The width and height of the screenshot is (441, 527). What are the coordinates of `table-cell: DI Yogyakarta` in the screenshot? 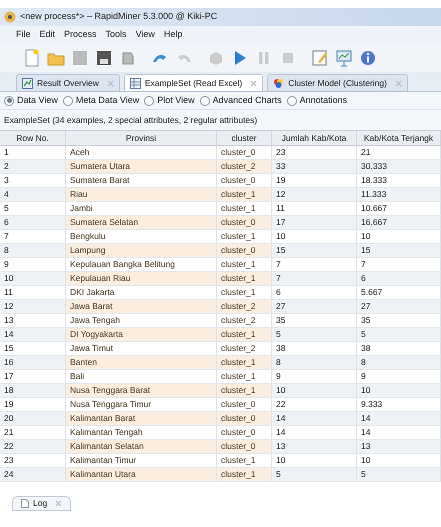 It's located at (141, 334).